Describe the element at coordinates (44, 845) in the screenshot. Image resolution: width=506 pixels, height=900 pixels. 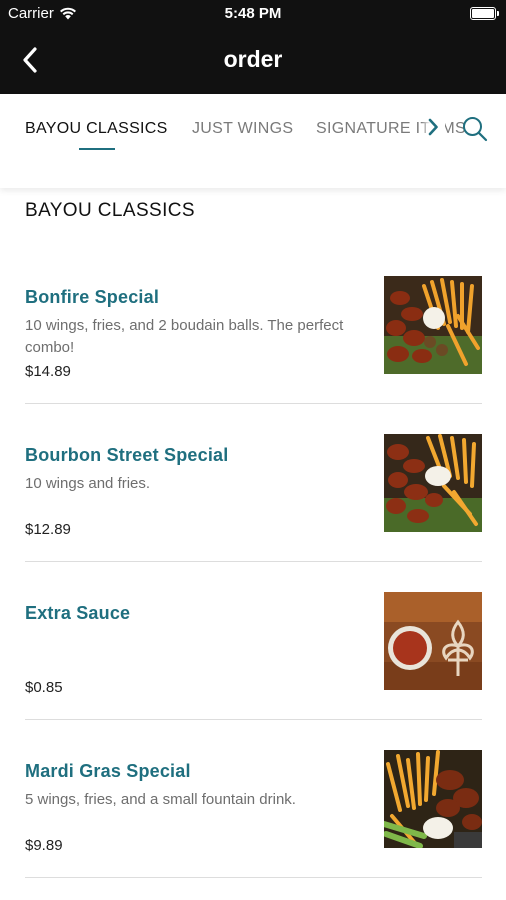
I see `item-price: $9.89` at that location.